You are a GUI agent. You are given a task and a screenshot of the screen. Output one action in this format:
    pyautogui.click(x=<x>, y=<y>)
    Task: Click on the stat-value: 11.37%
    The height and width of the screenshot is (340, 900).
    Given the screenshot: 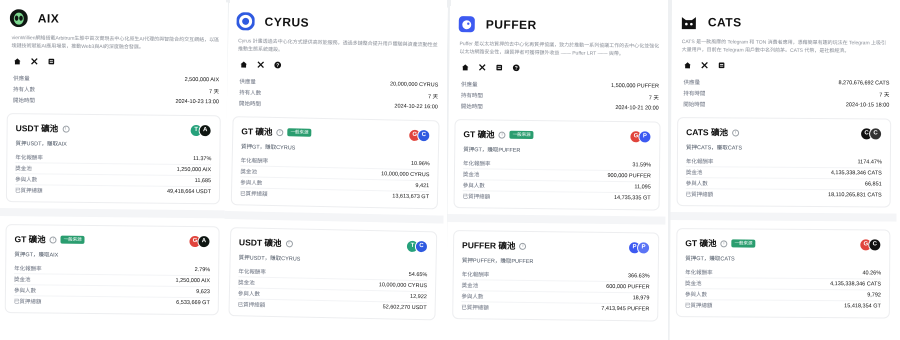 What is the action you would take?
    pyautogui.click(x=202, y=158)
    